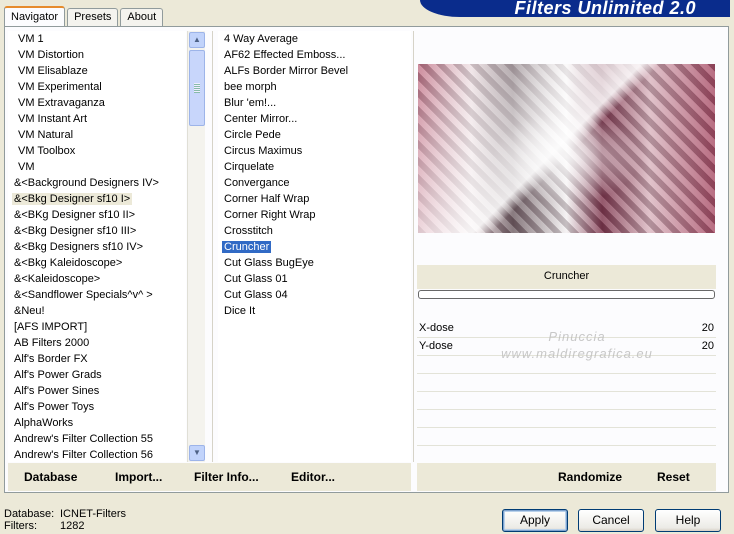 The height and width of the screenshot is (534, 734). I want to click on category-item: VM Experimental, so click(97, 87).